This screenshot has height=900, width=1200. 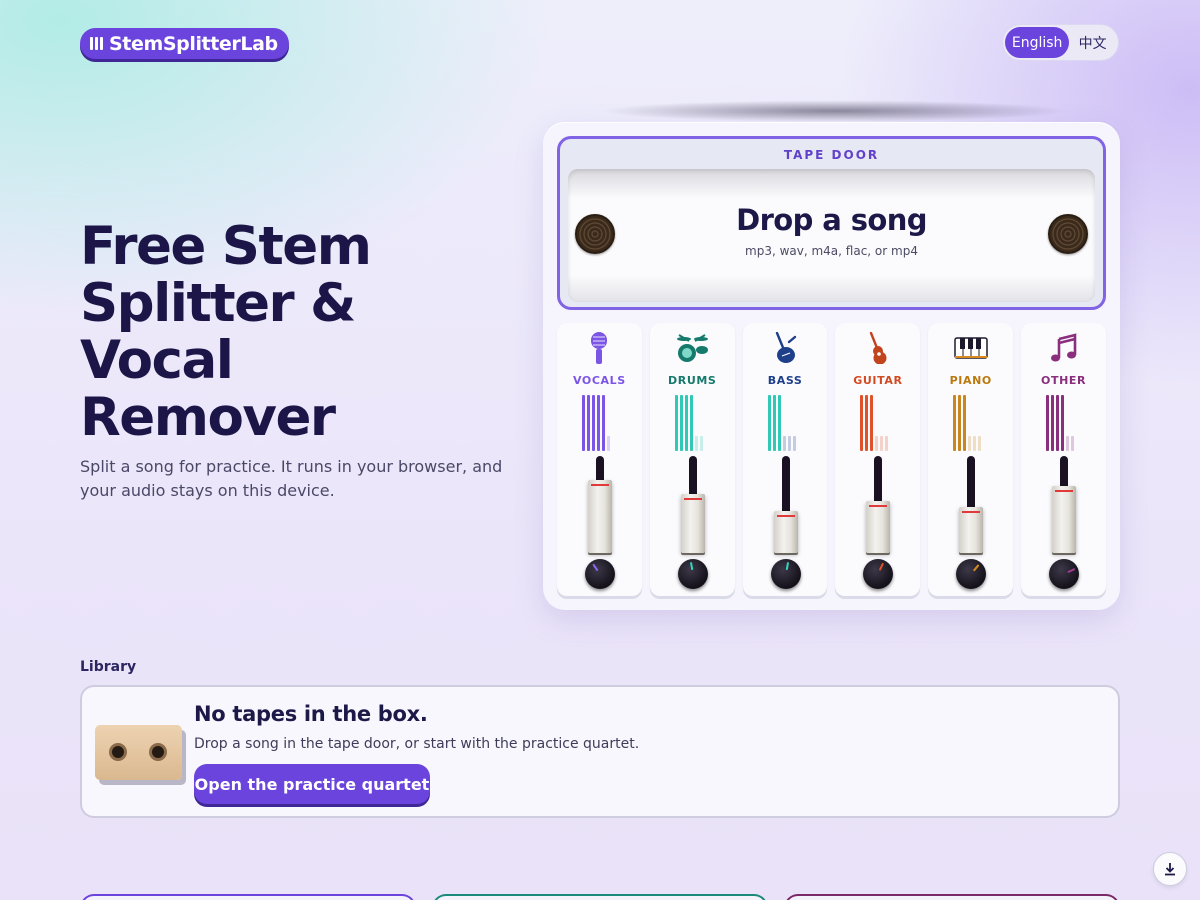 What do you see at coordinates (785, 348) in the screenshot?
I see `bass-guitar-icon` at bounding box center [785, 348].